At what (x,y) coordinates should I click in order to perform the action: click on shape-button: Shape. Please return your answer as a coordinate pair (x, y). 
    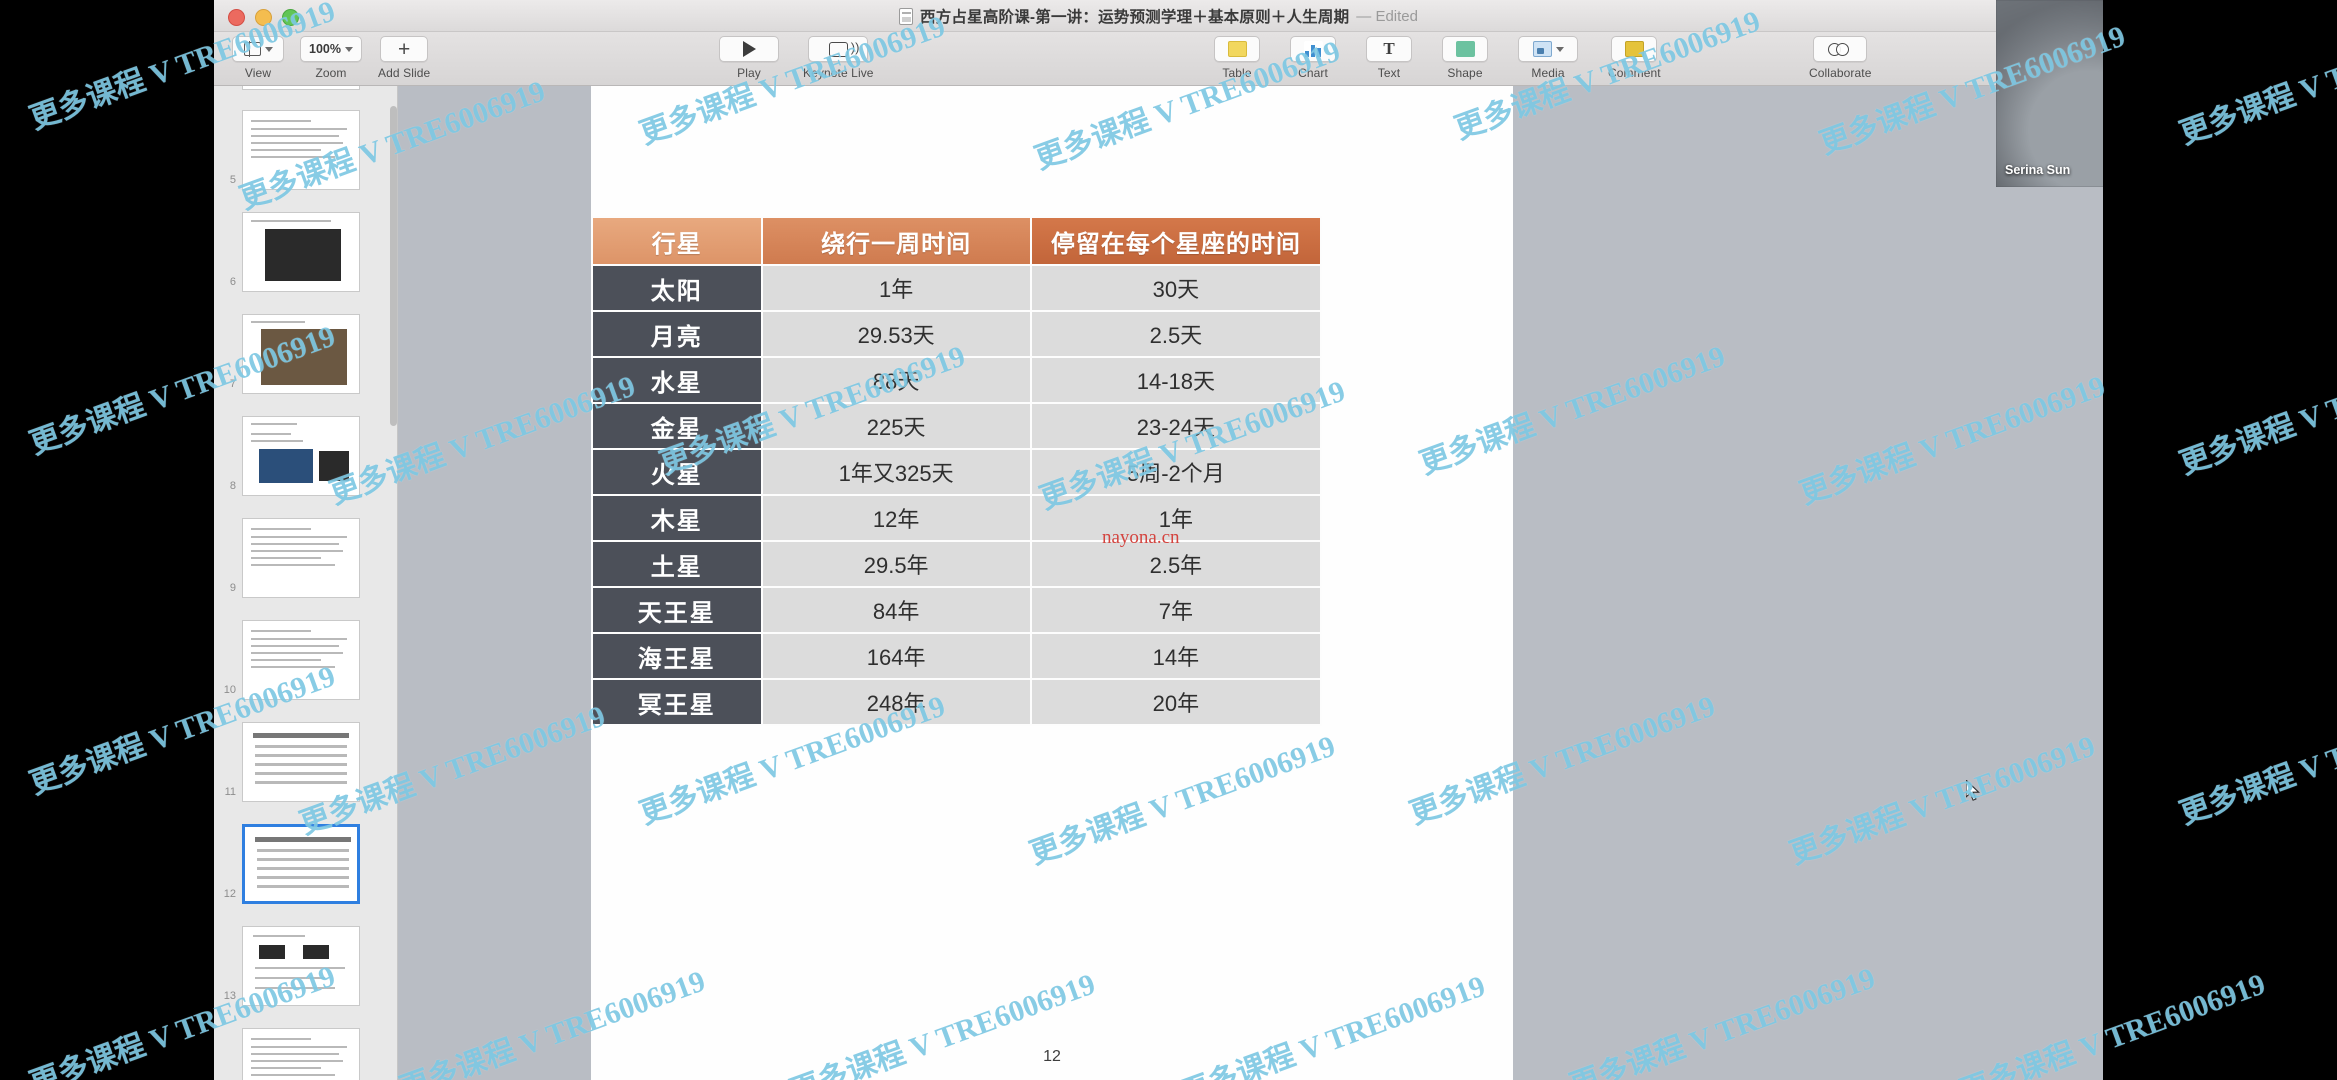
    Looking at the image, I should click on (1465, 58).